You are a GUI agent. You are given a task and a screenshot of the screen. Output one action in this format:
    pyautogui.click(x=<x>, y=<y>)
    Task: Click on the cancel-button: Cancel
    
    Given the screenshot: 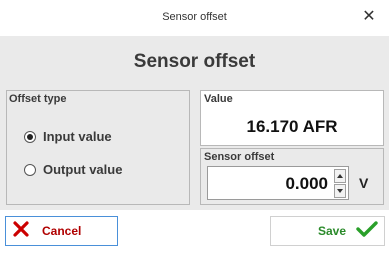 What is the action you would take?
    pyautogui.click(x=61, y=231)
    